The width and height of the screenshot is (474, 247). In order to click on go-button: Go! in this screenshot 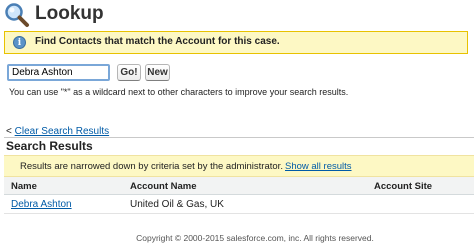, I will do `click(129, 72)`.